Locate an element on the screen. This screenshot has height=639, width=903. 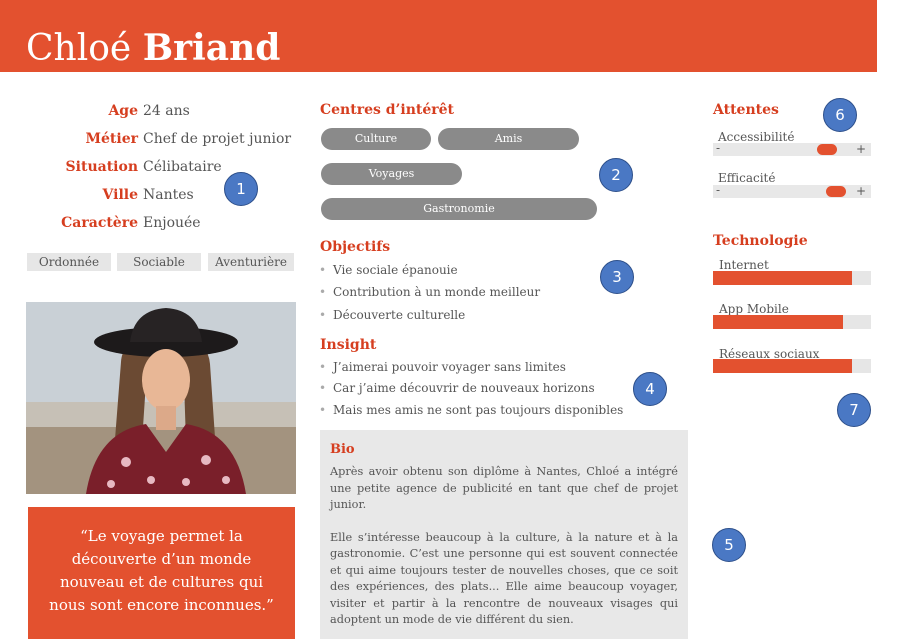
goal-item: Contribution à un monde meilleur is located at coordinates (429, 292).